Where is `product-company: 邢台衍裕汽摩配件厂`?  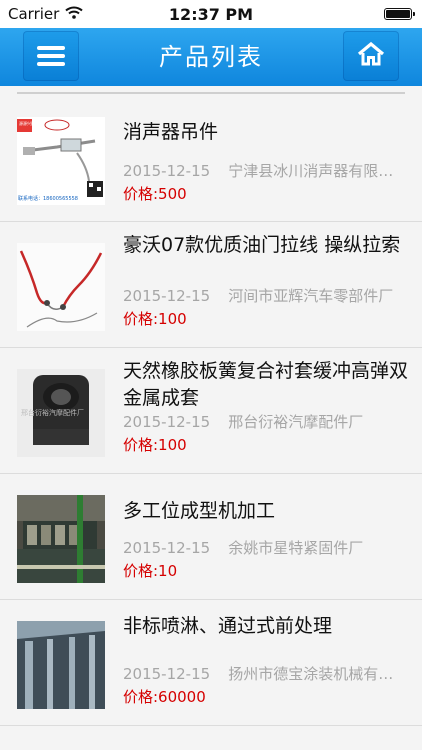 product-company: 邢台衍裕汽摩配件厂 is located at coordinates (296, 422).